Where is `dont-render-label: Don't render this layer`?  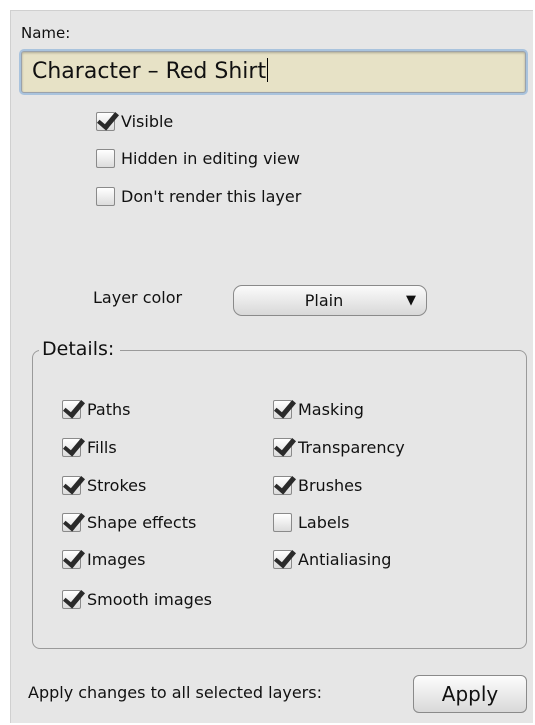
dont-render-label: Don't render this layer is located at coordinates (211, 196).